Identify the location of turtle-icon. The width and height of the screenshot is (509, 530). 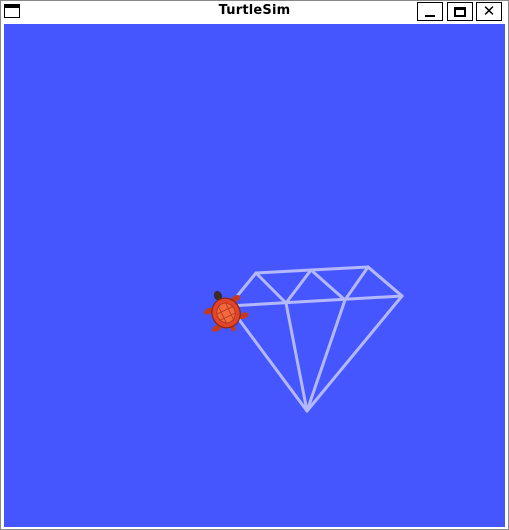
(226, 311).